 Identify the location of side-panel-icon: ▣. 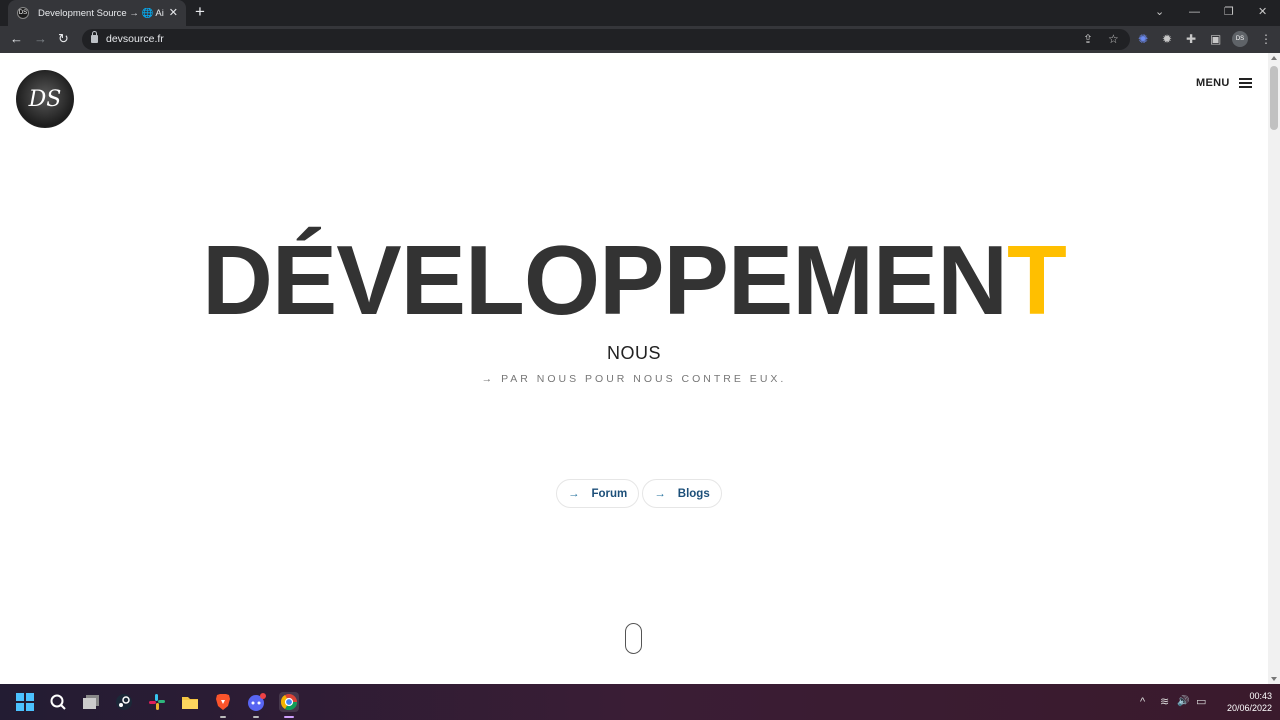
(1215, 39).